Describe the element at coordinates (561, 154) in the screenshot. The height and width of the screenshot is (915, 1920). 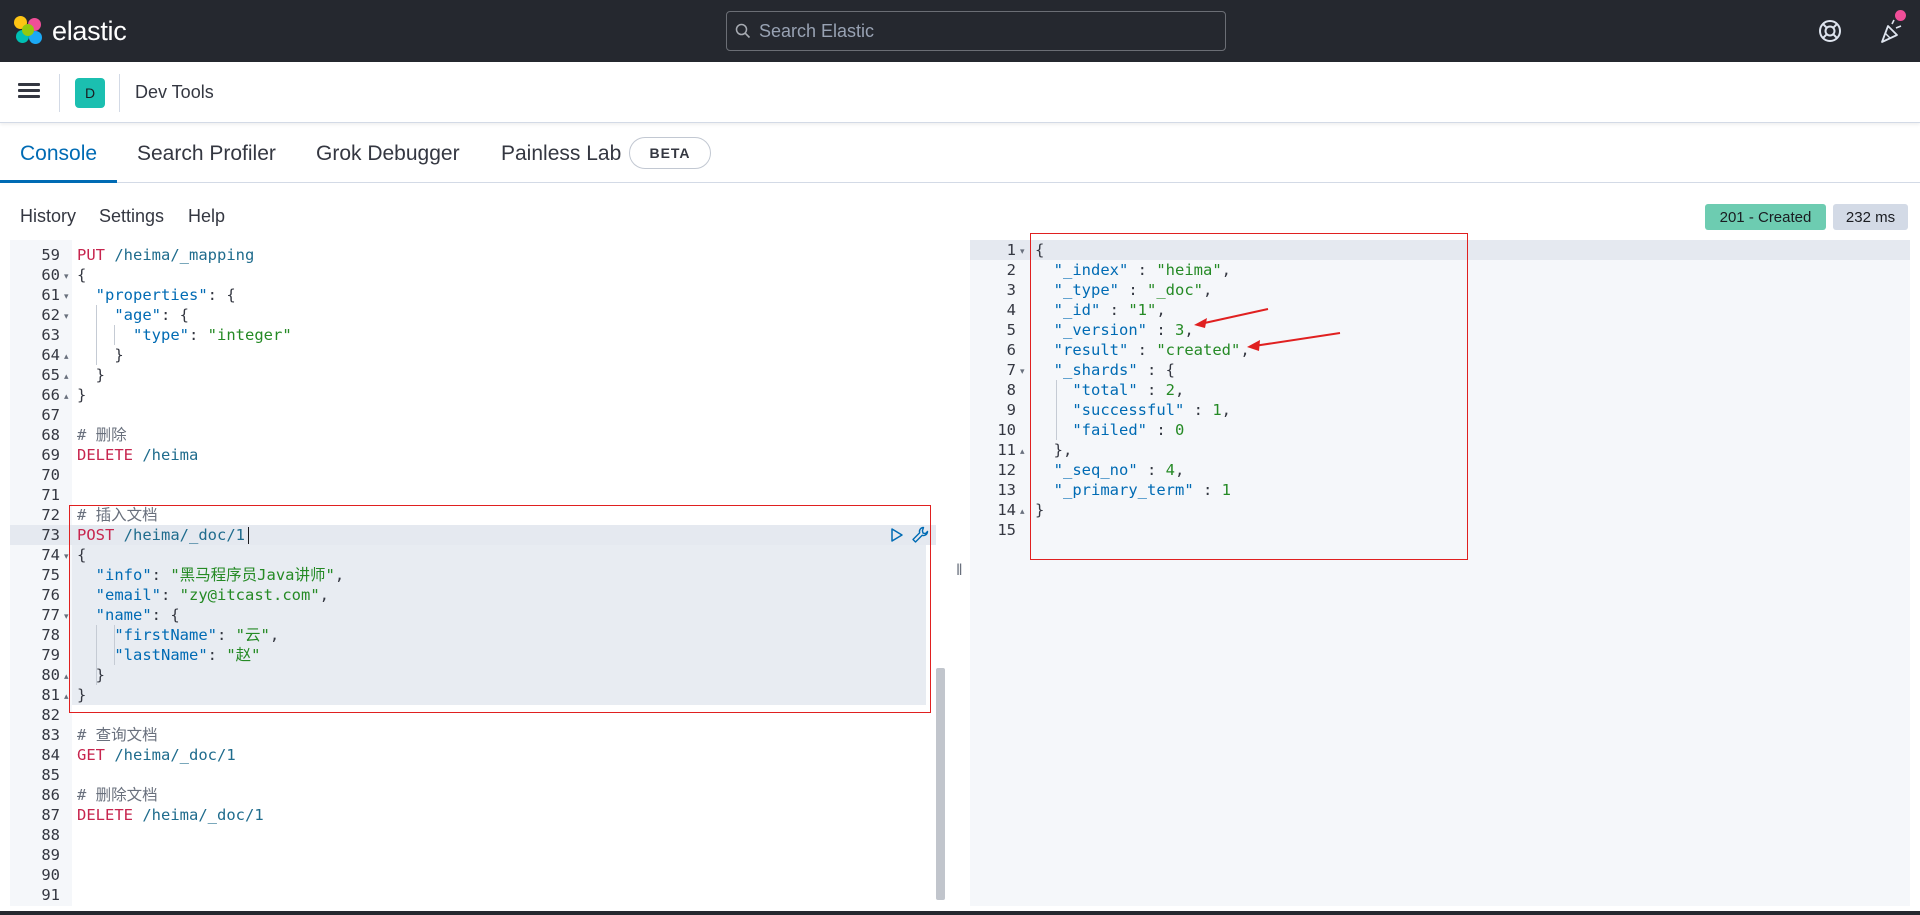
I see `tab-painless-lab: Painless Lab` at that location.